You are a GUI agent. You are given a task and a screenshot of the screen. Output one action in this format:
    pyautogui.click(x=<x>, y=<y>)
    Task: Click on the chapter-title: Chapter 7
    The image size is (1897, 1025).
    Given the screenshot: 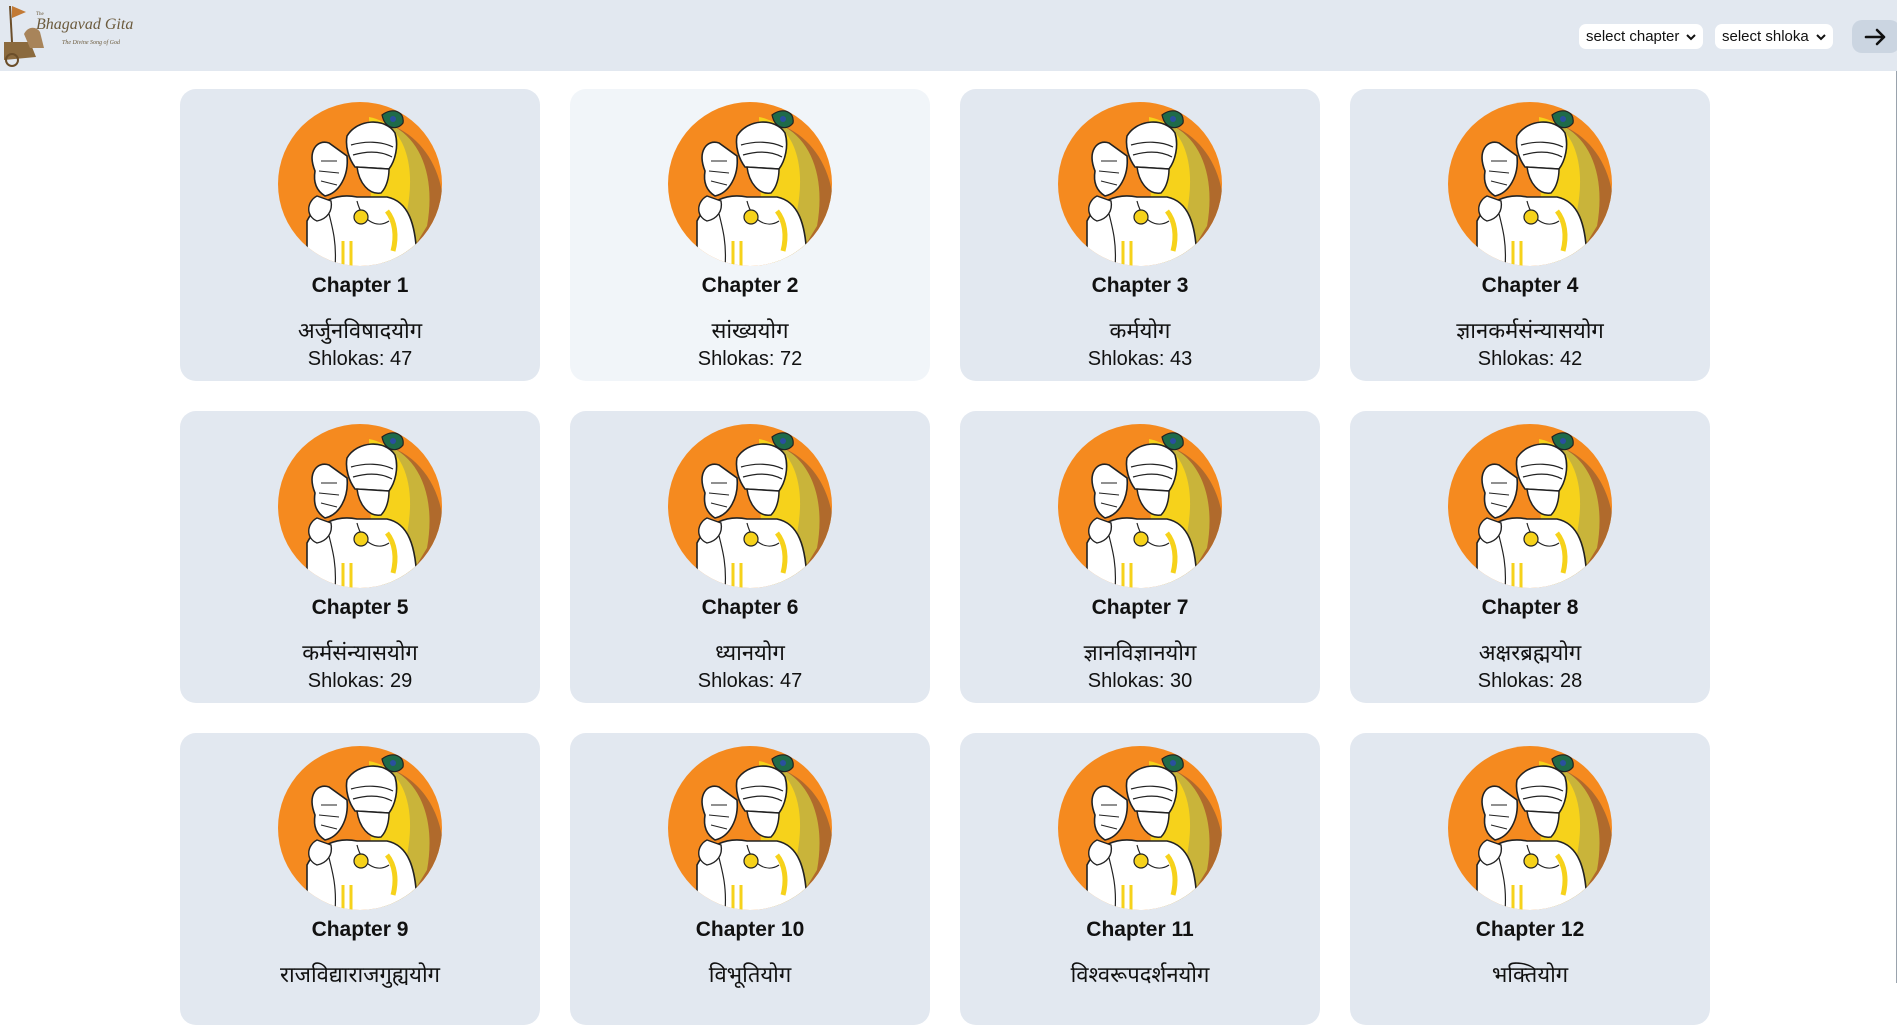 What is the action you would take?
    pyautogui.click(x=1140, y=607)
    